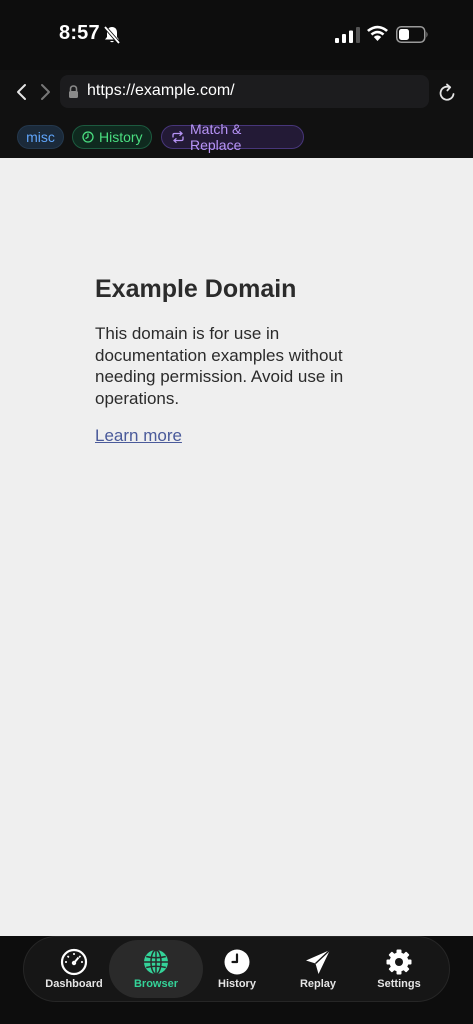  I want to click on filter-chips: misc History Match & Replace, so click(236, 137).